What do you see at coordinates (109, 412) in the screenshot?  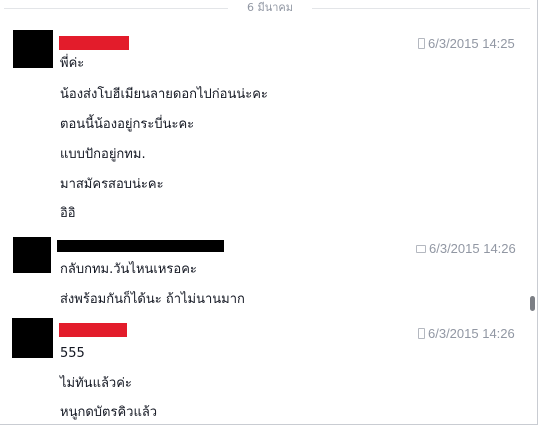 I see `message-text: หนูกดบัตรคิวแล้ว` at bounding box center [109, 412].